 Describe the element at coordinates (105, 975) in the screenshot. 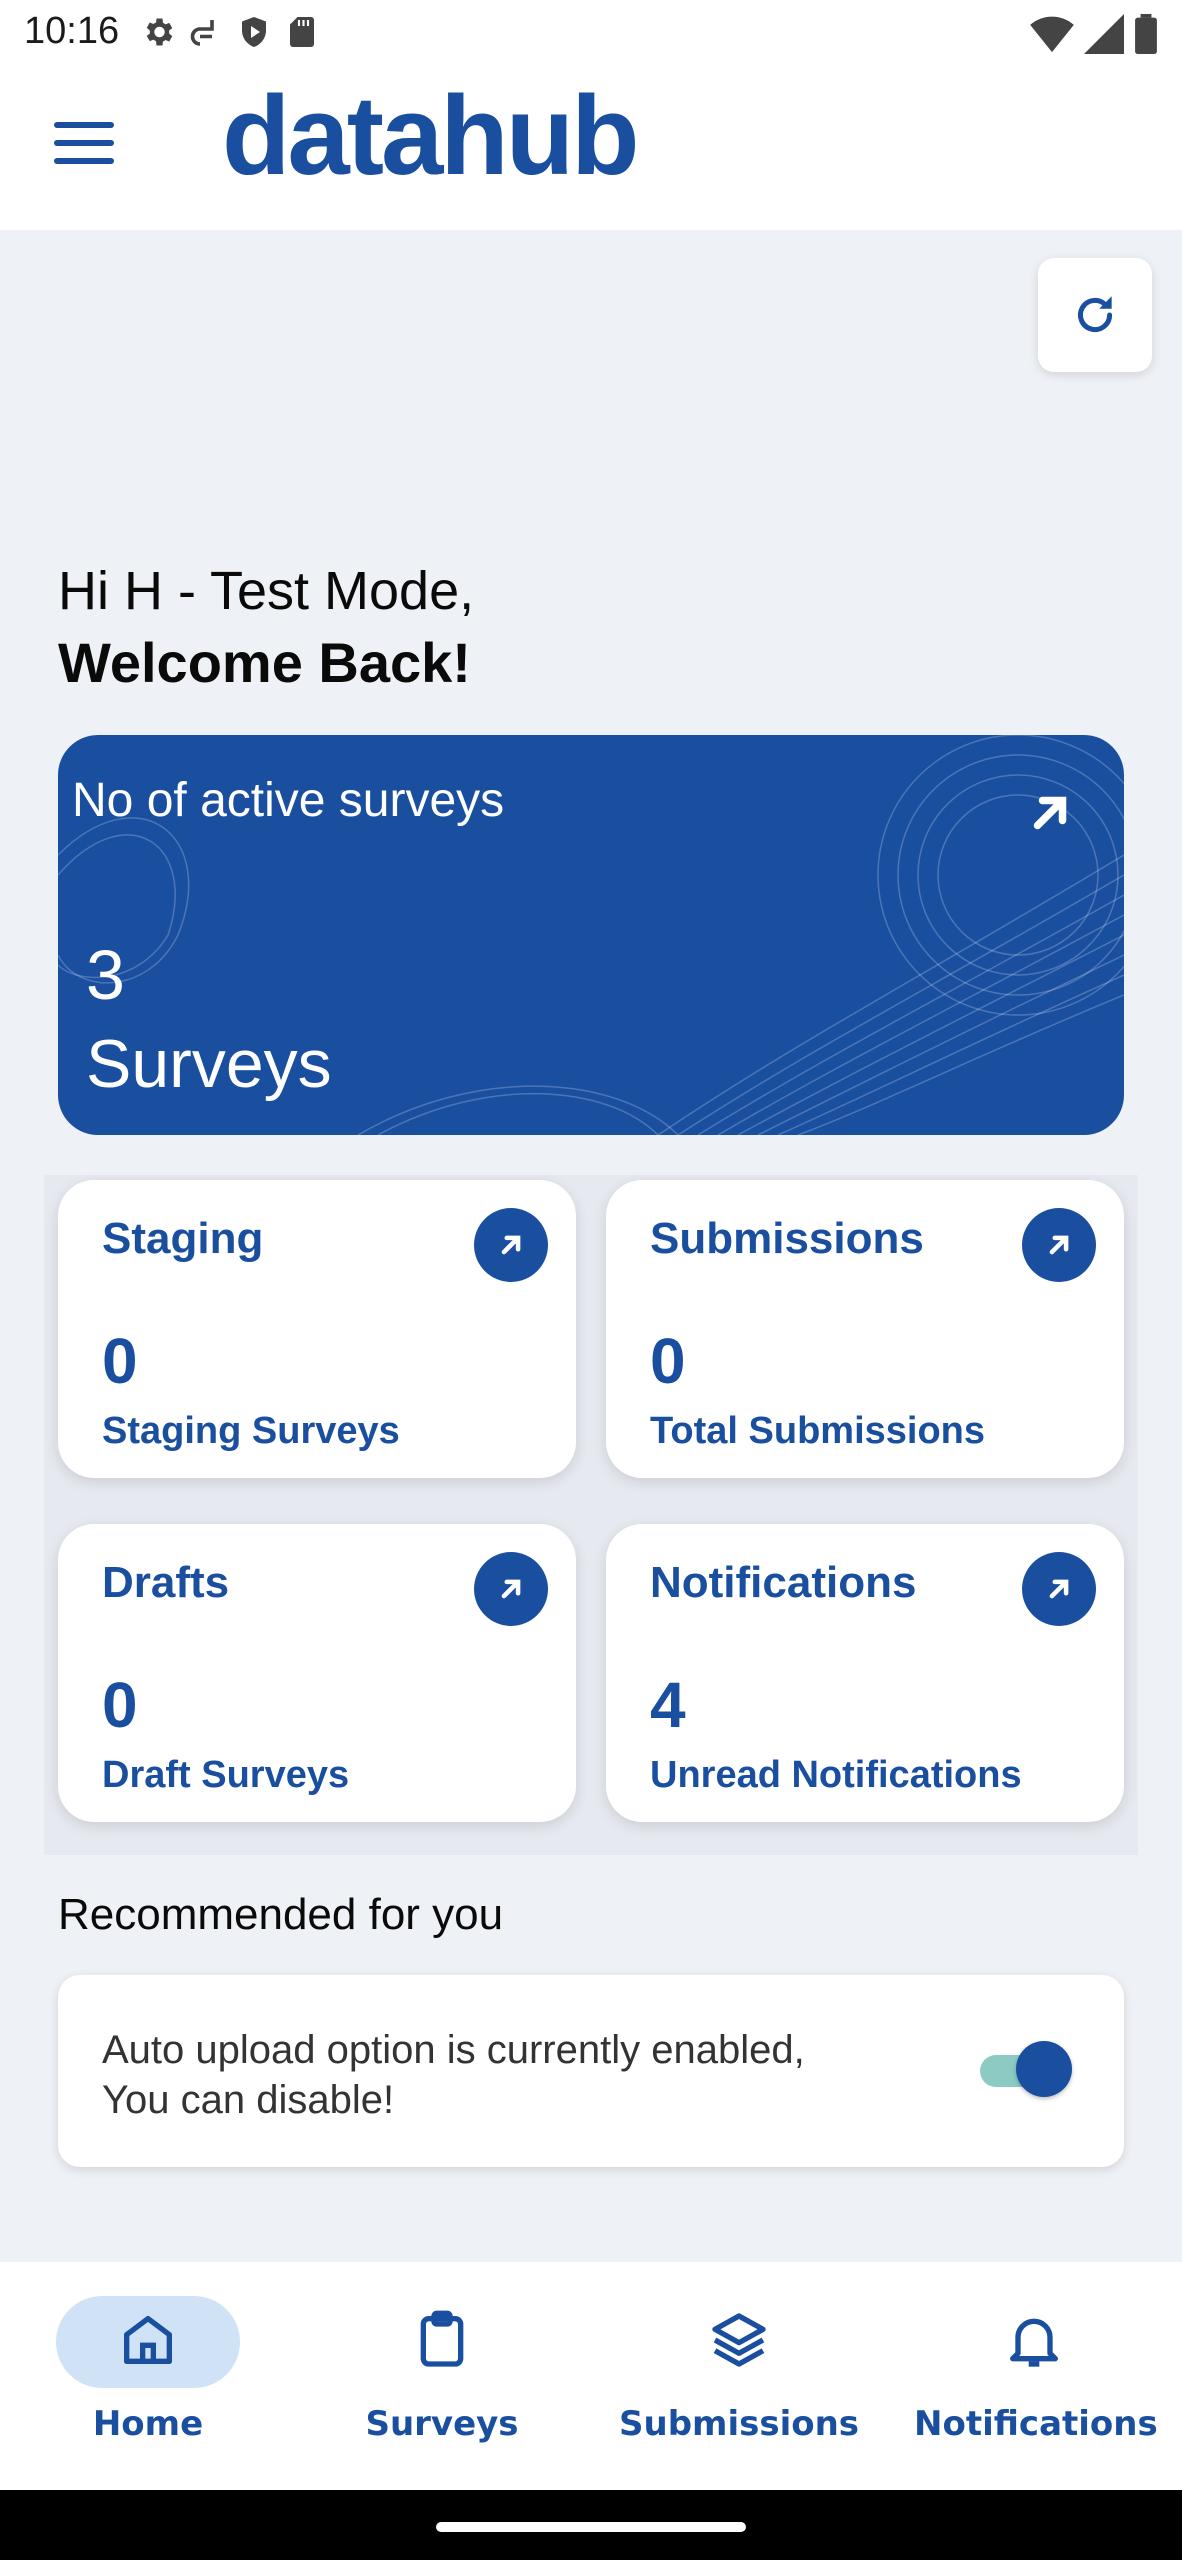

I see `active-surveys-count: 3` at that location.